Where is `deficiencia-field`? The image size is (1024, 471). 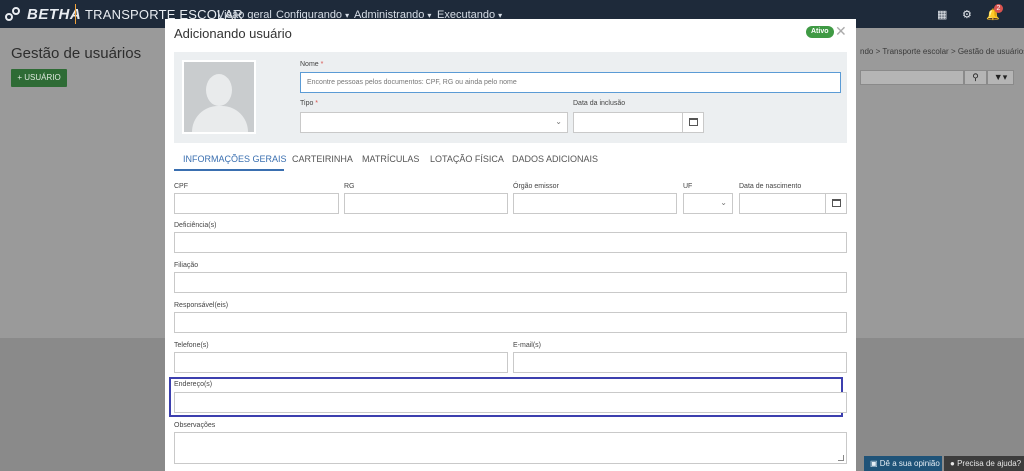
deficiencia-field is located at coordinates (510, 242).